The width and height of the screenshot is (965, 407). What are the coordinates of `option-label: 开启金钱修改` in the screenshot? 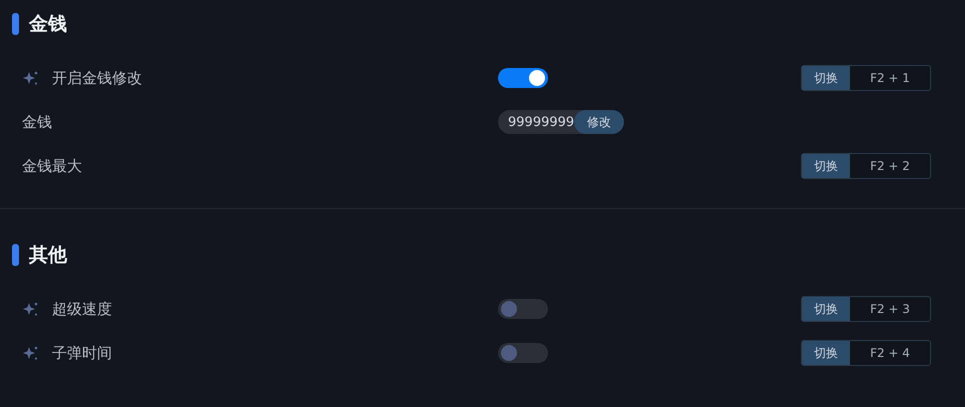 It's located at (97, 78).